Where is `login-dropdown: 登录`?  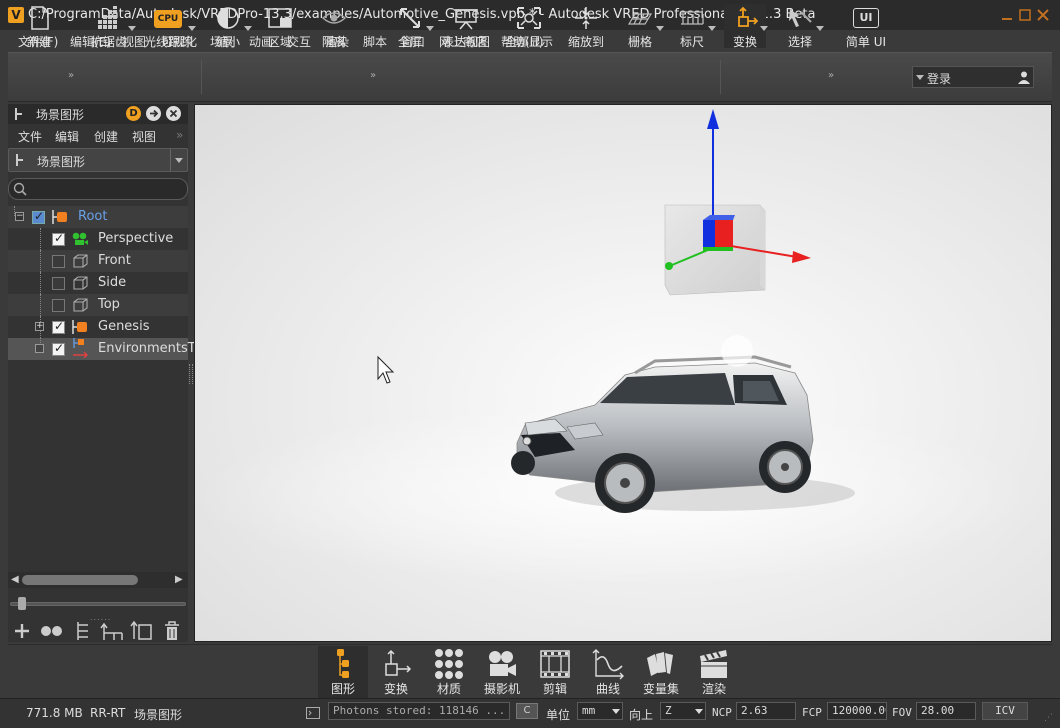
login-dropdown: 登录 is located at coordinates (973, 77).